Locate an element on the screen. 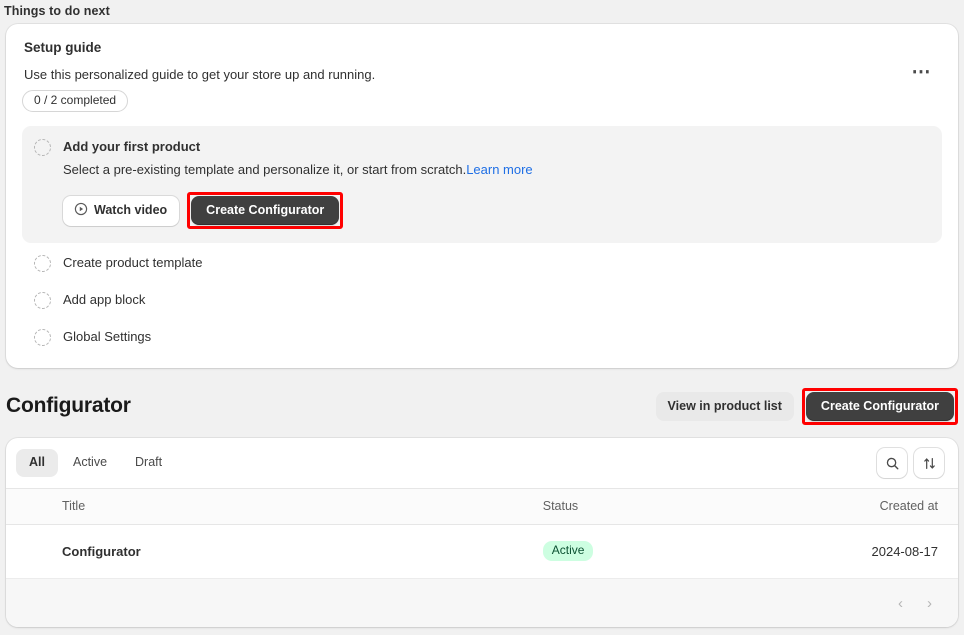 This screenshot has width=964, height=635. task-item-create-product-template: Create product template is located at coordinates (482, 263).